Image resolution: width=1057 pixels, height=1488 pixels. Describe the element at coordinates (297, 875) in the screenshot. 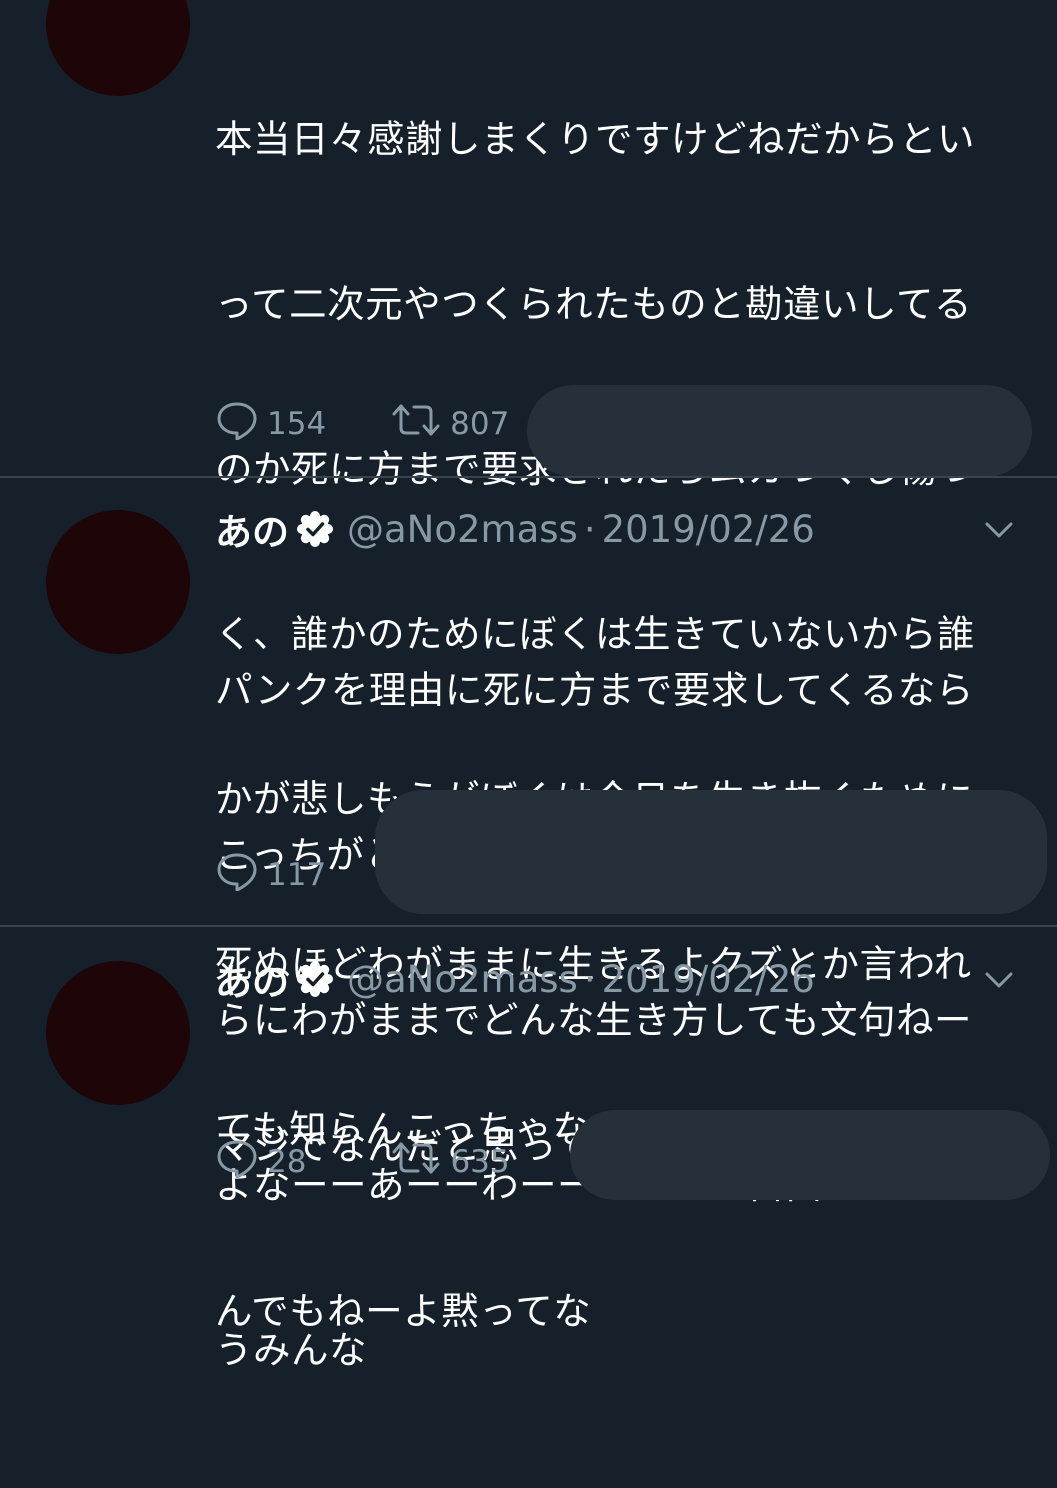

I see `reply-count: 117` at that location.